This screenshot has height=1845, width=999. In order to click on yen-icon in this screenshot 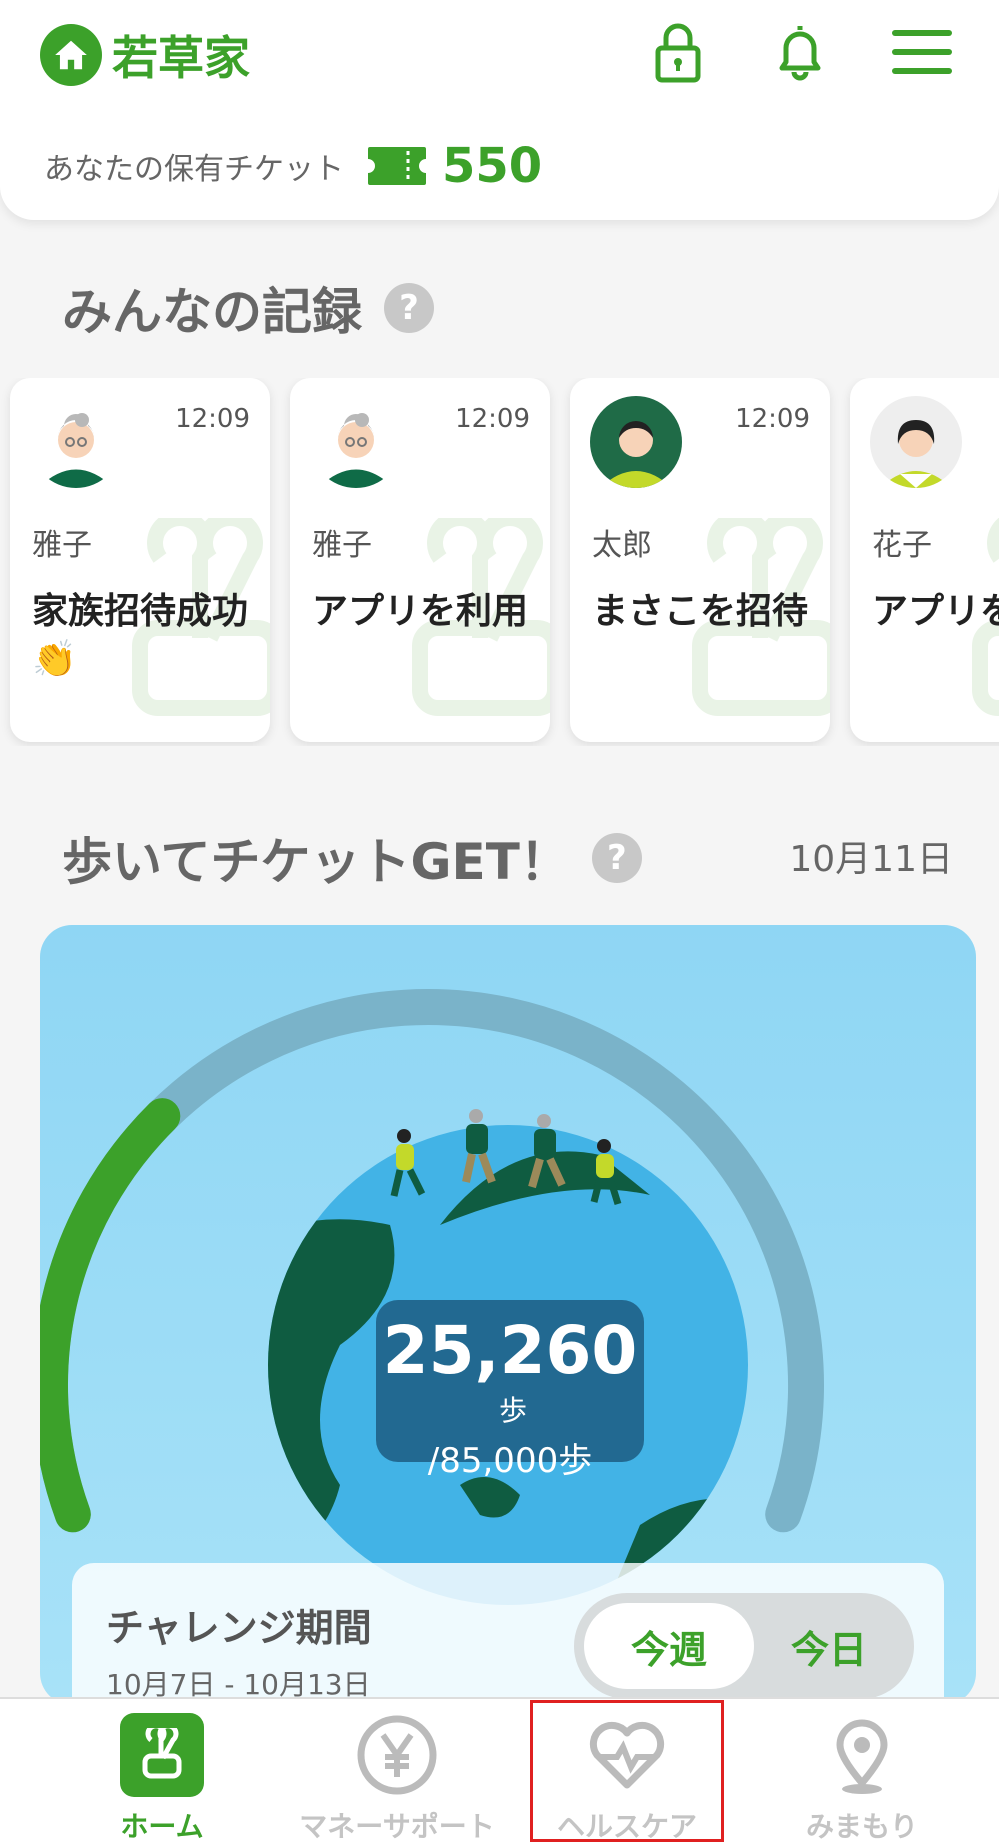, I will do `click(397, 1755)`.